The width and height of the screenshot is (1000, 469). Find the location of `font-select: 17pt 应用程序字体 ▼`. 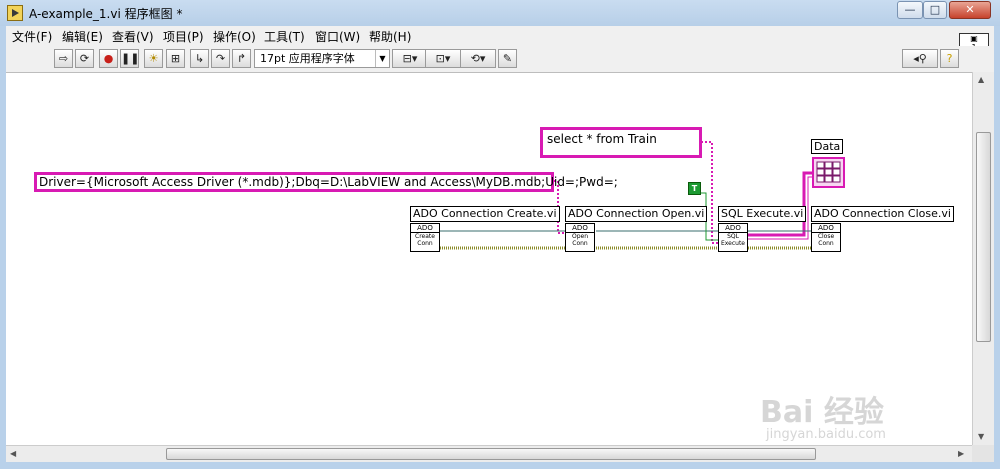

font-select: 17pt 应用程序字体 ▼ is located at coordinates (322, 58).